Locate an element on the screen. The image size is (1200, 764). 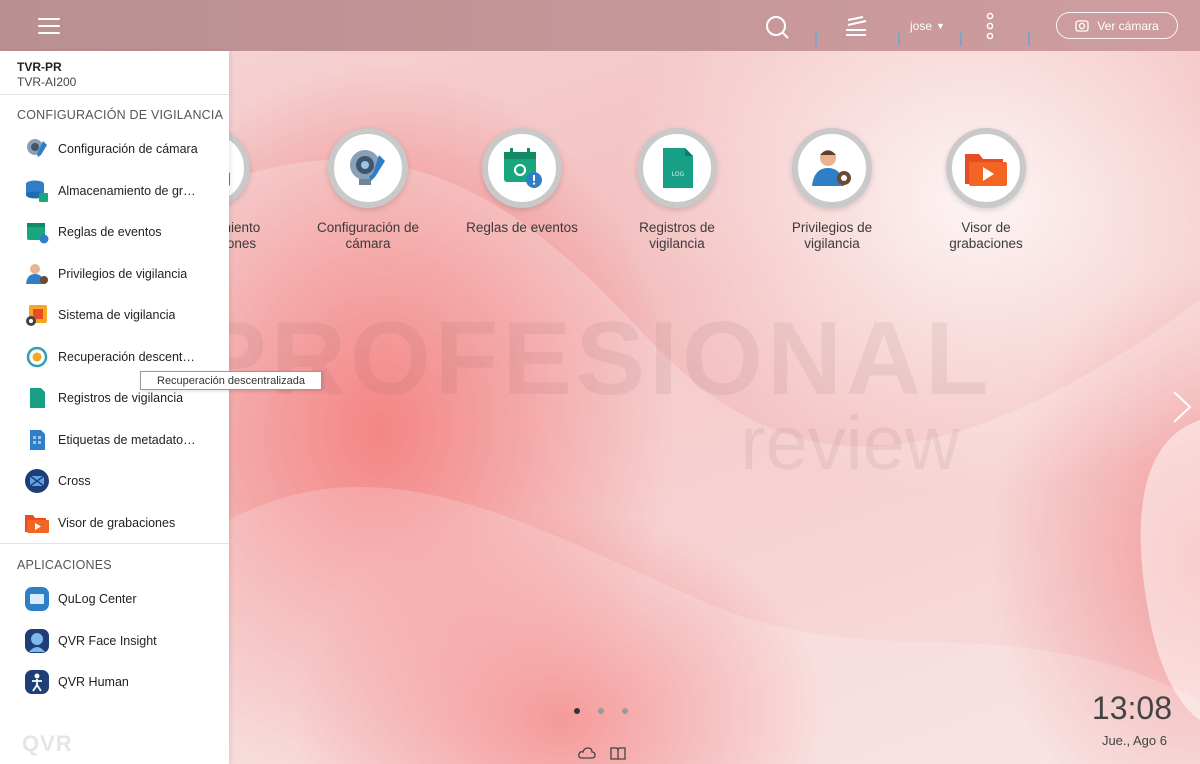
device-name: TVR-PR is located at coordinates (39, 67).